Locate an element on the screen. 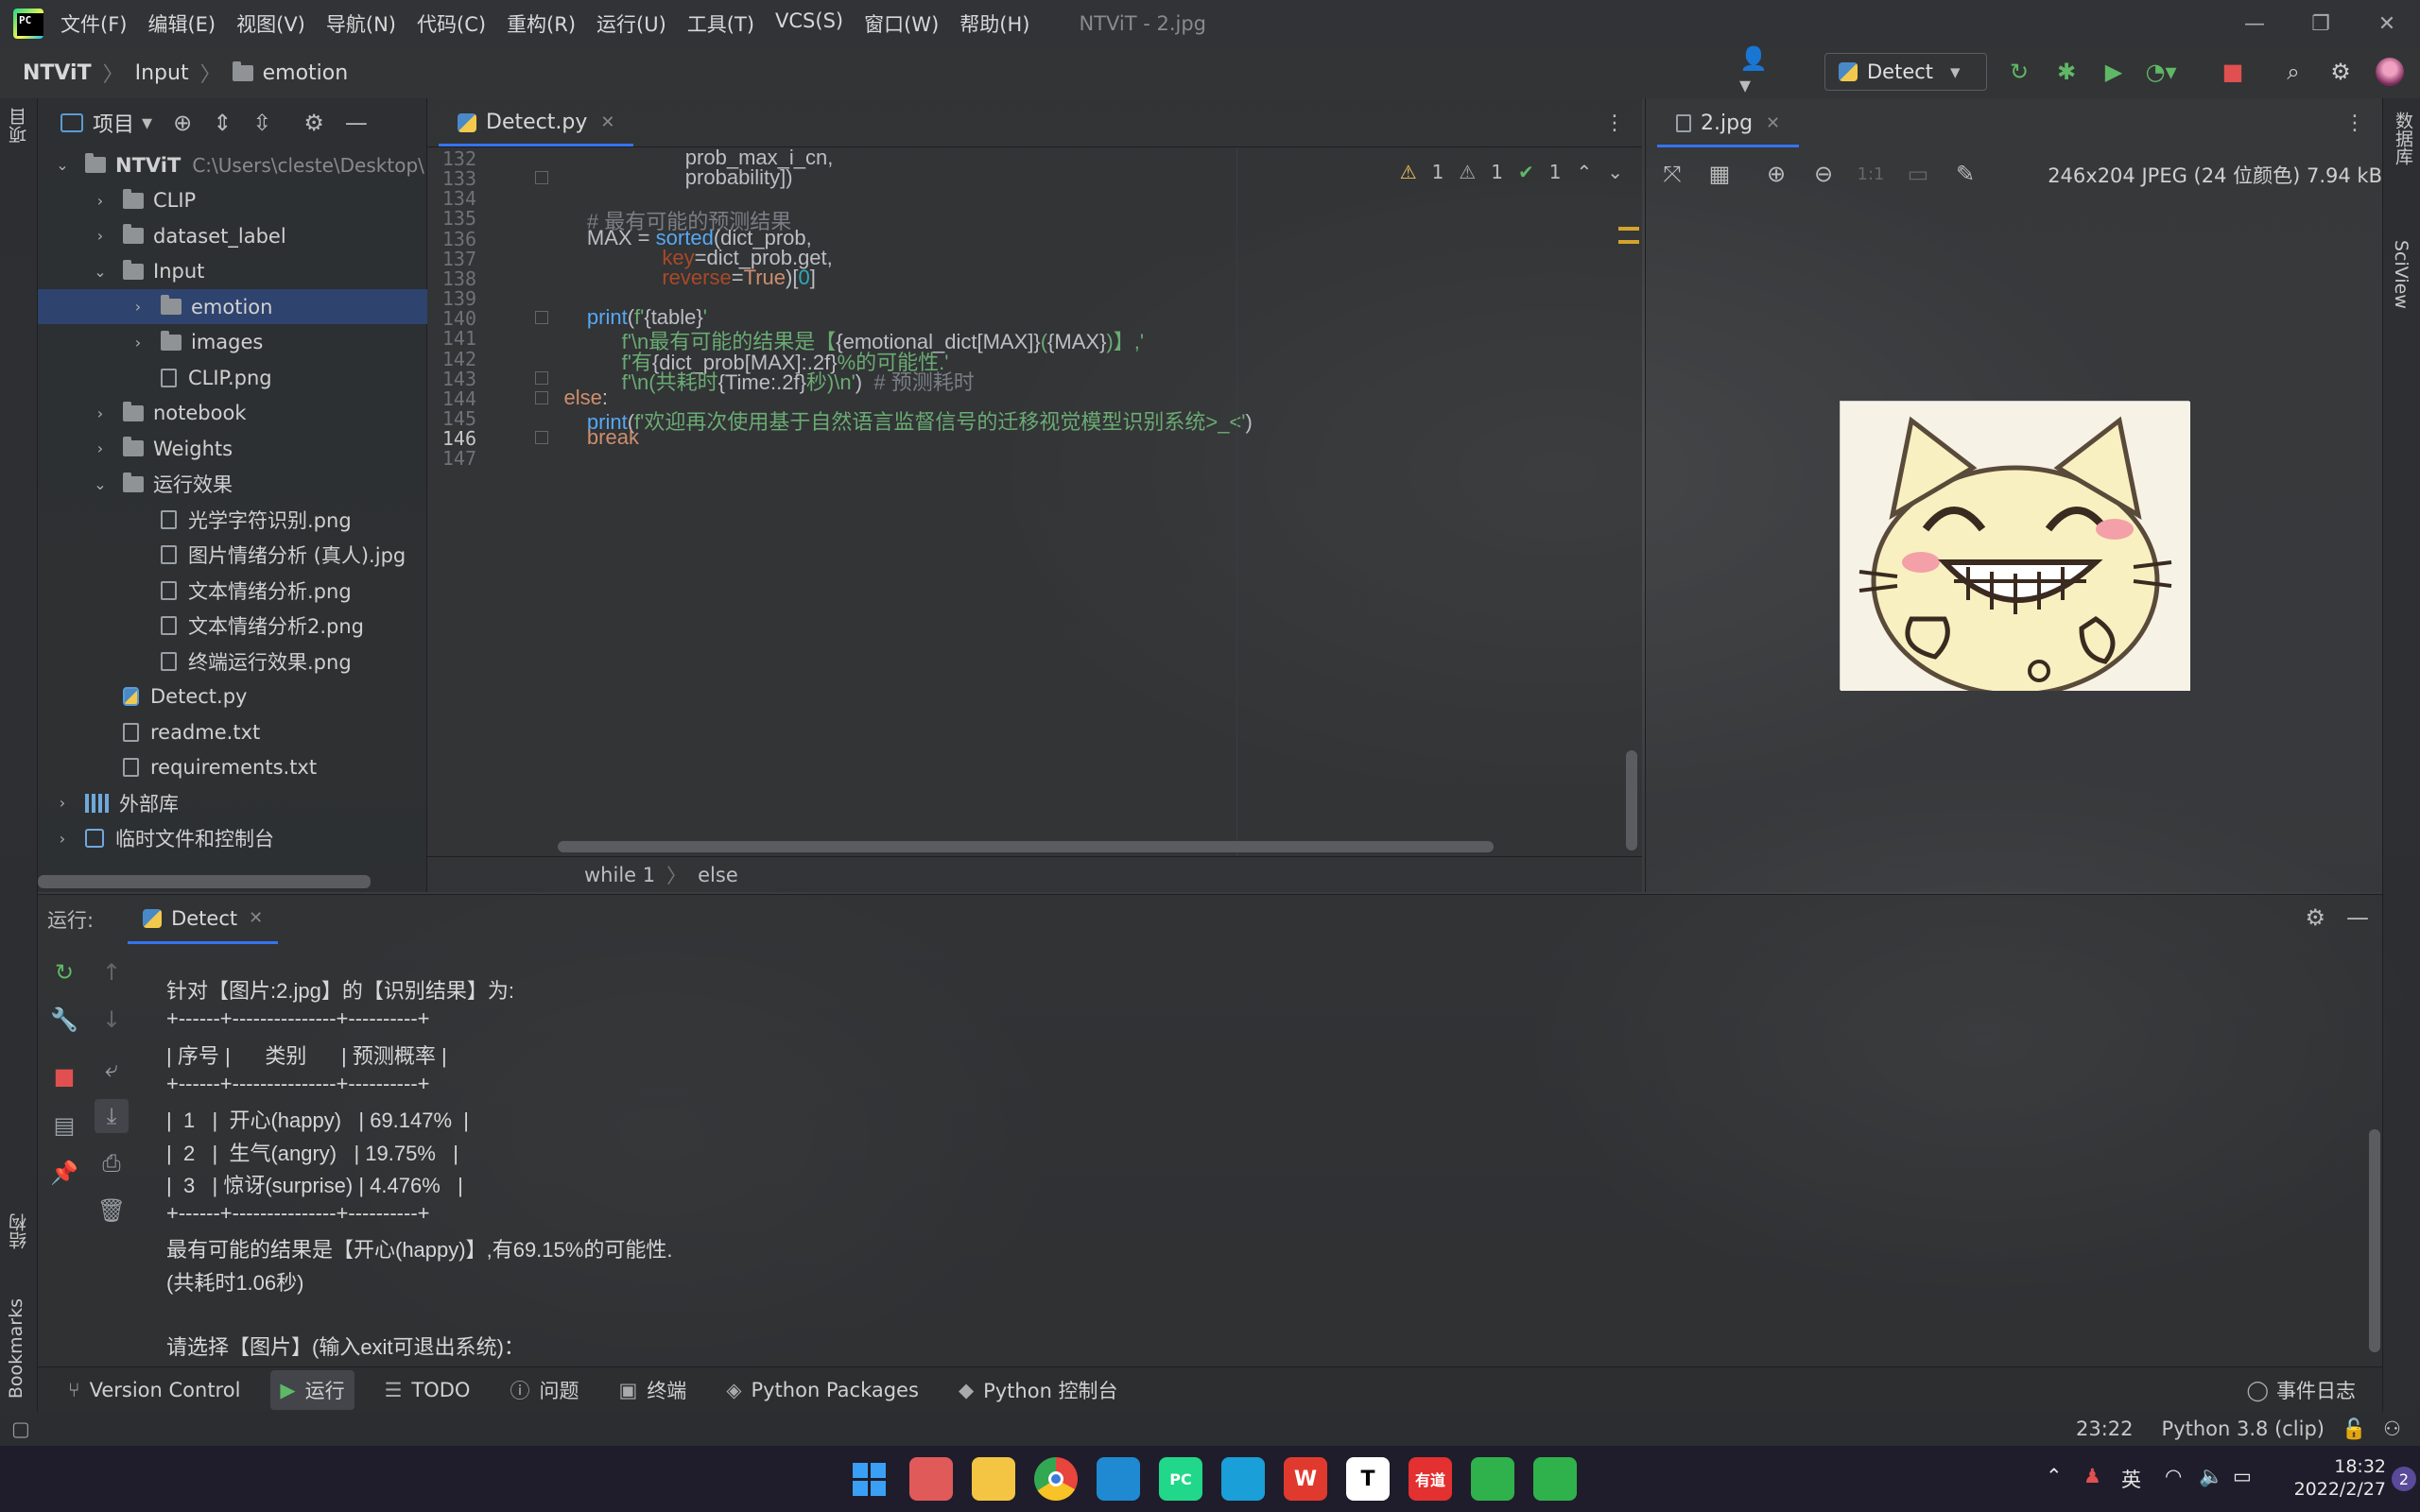  code-breadcrumb-while: while 1 is located at coordinates (619, 875).